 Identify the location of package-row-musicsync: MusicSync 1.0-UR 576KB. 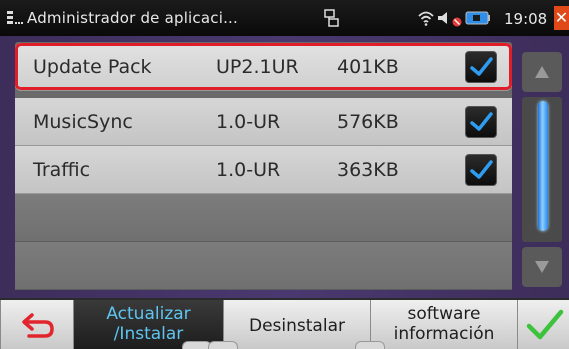
(263, 122).